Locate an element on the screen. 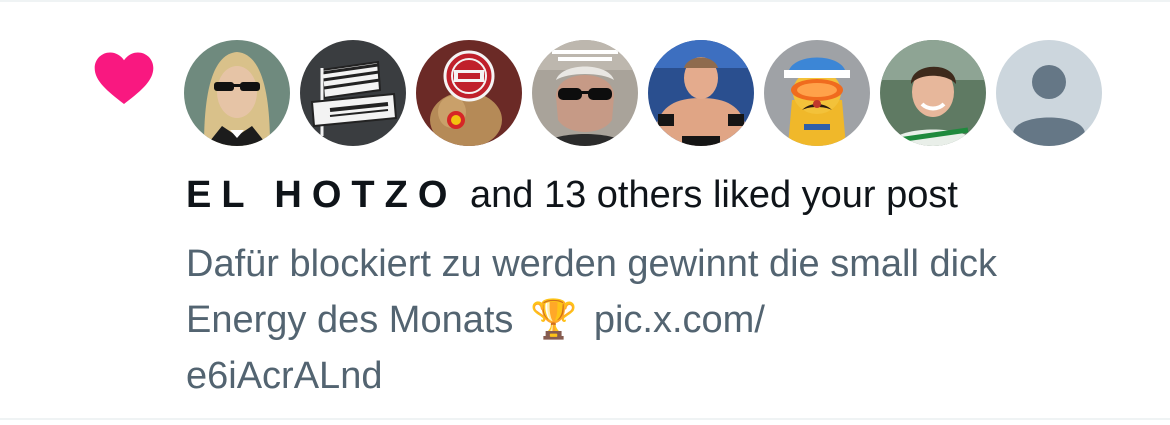  fcn-logo is located at coordinates (469, 93).